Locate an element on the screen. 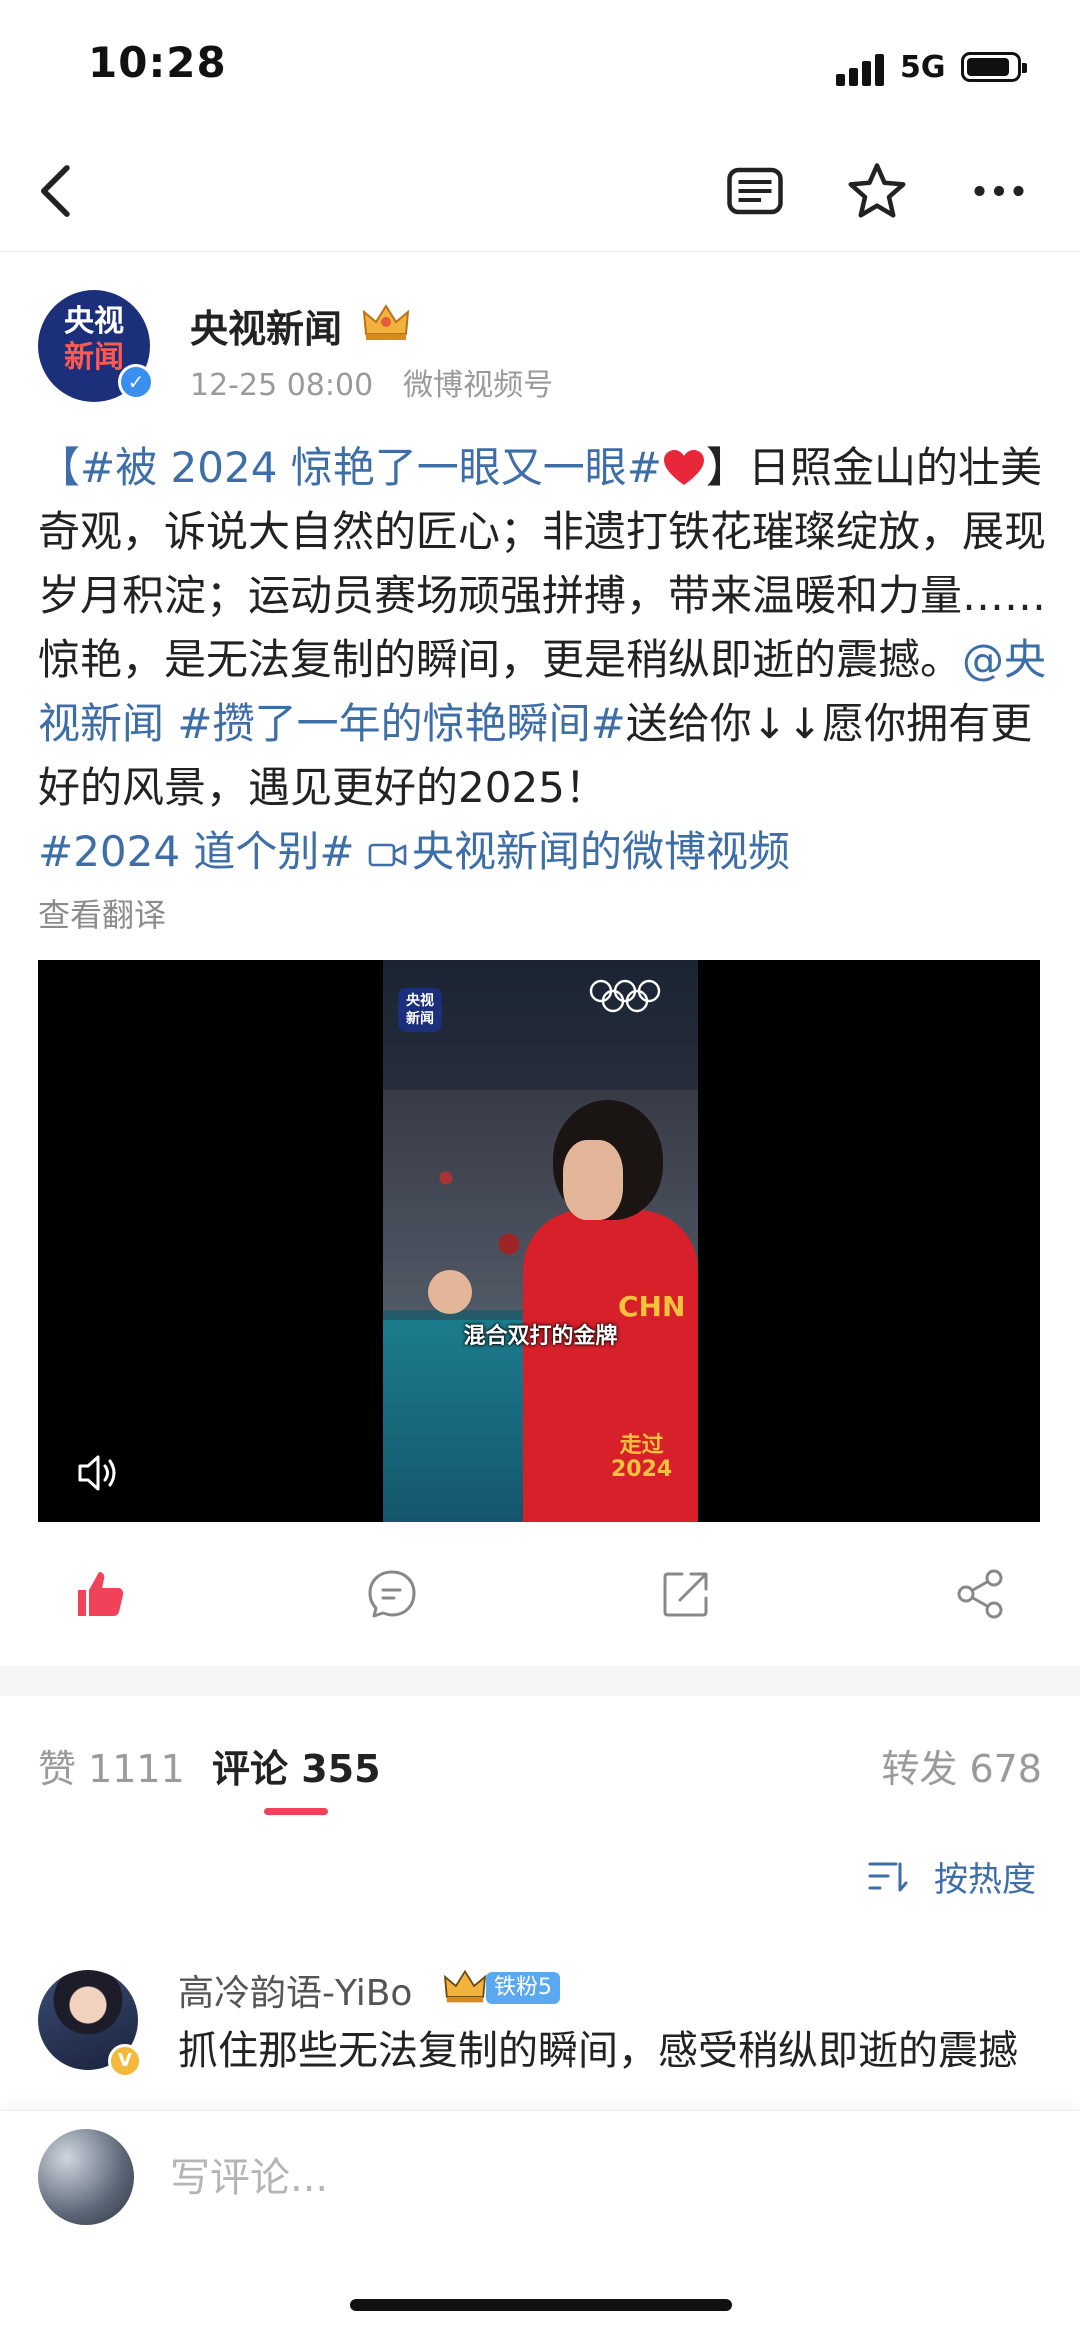 This screenshot has height=2337, width=1080. avatar is located at coordinates (86, 2177).